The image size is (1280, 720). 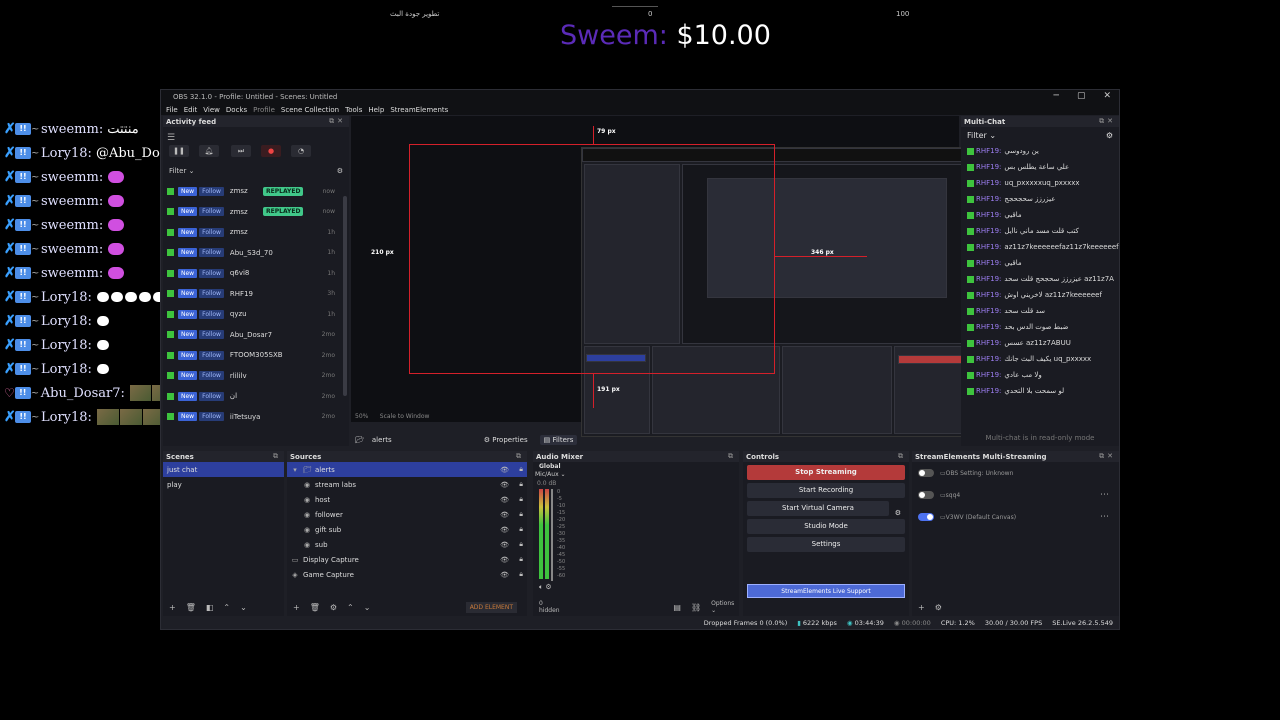 What do you see at coordinates (818, 508) in the screenshot?
I see `start-virtual-camera-button: Start Virtual Camera` at bounding box center [818, 508].